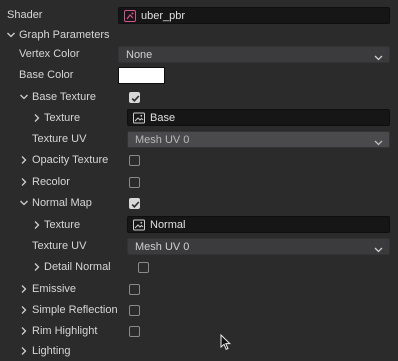 Image resolution: width=398 pixels, height=361 pixels. I want to click on normal-map-uv-label: Texture UV, so click(59, 246).